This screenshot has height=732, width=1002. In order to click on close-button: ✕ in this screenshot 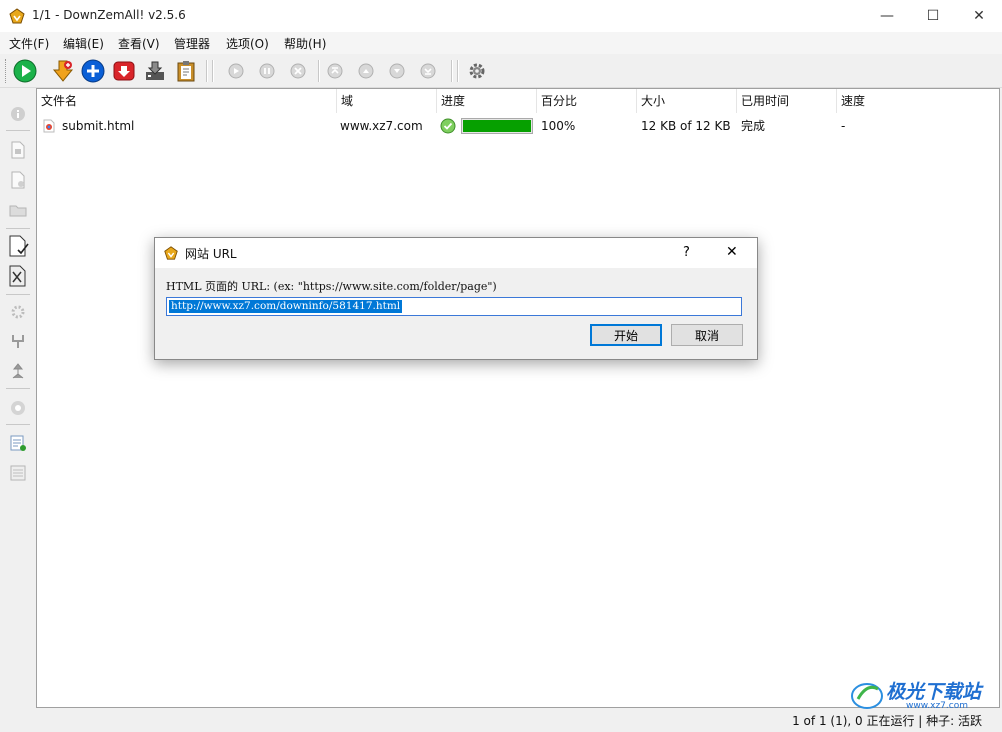, I will do `click(979, 16)`.